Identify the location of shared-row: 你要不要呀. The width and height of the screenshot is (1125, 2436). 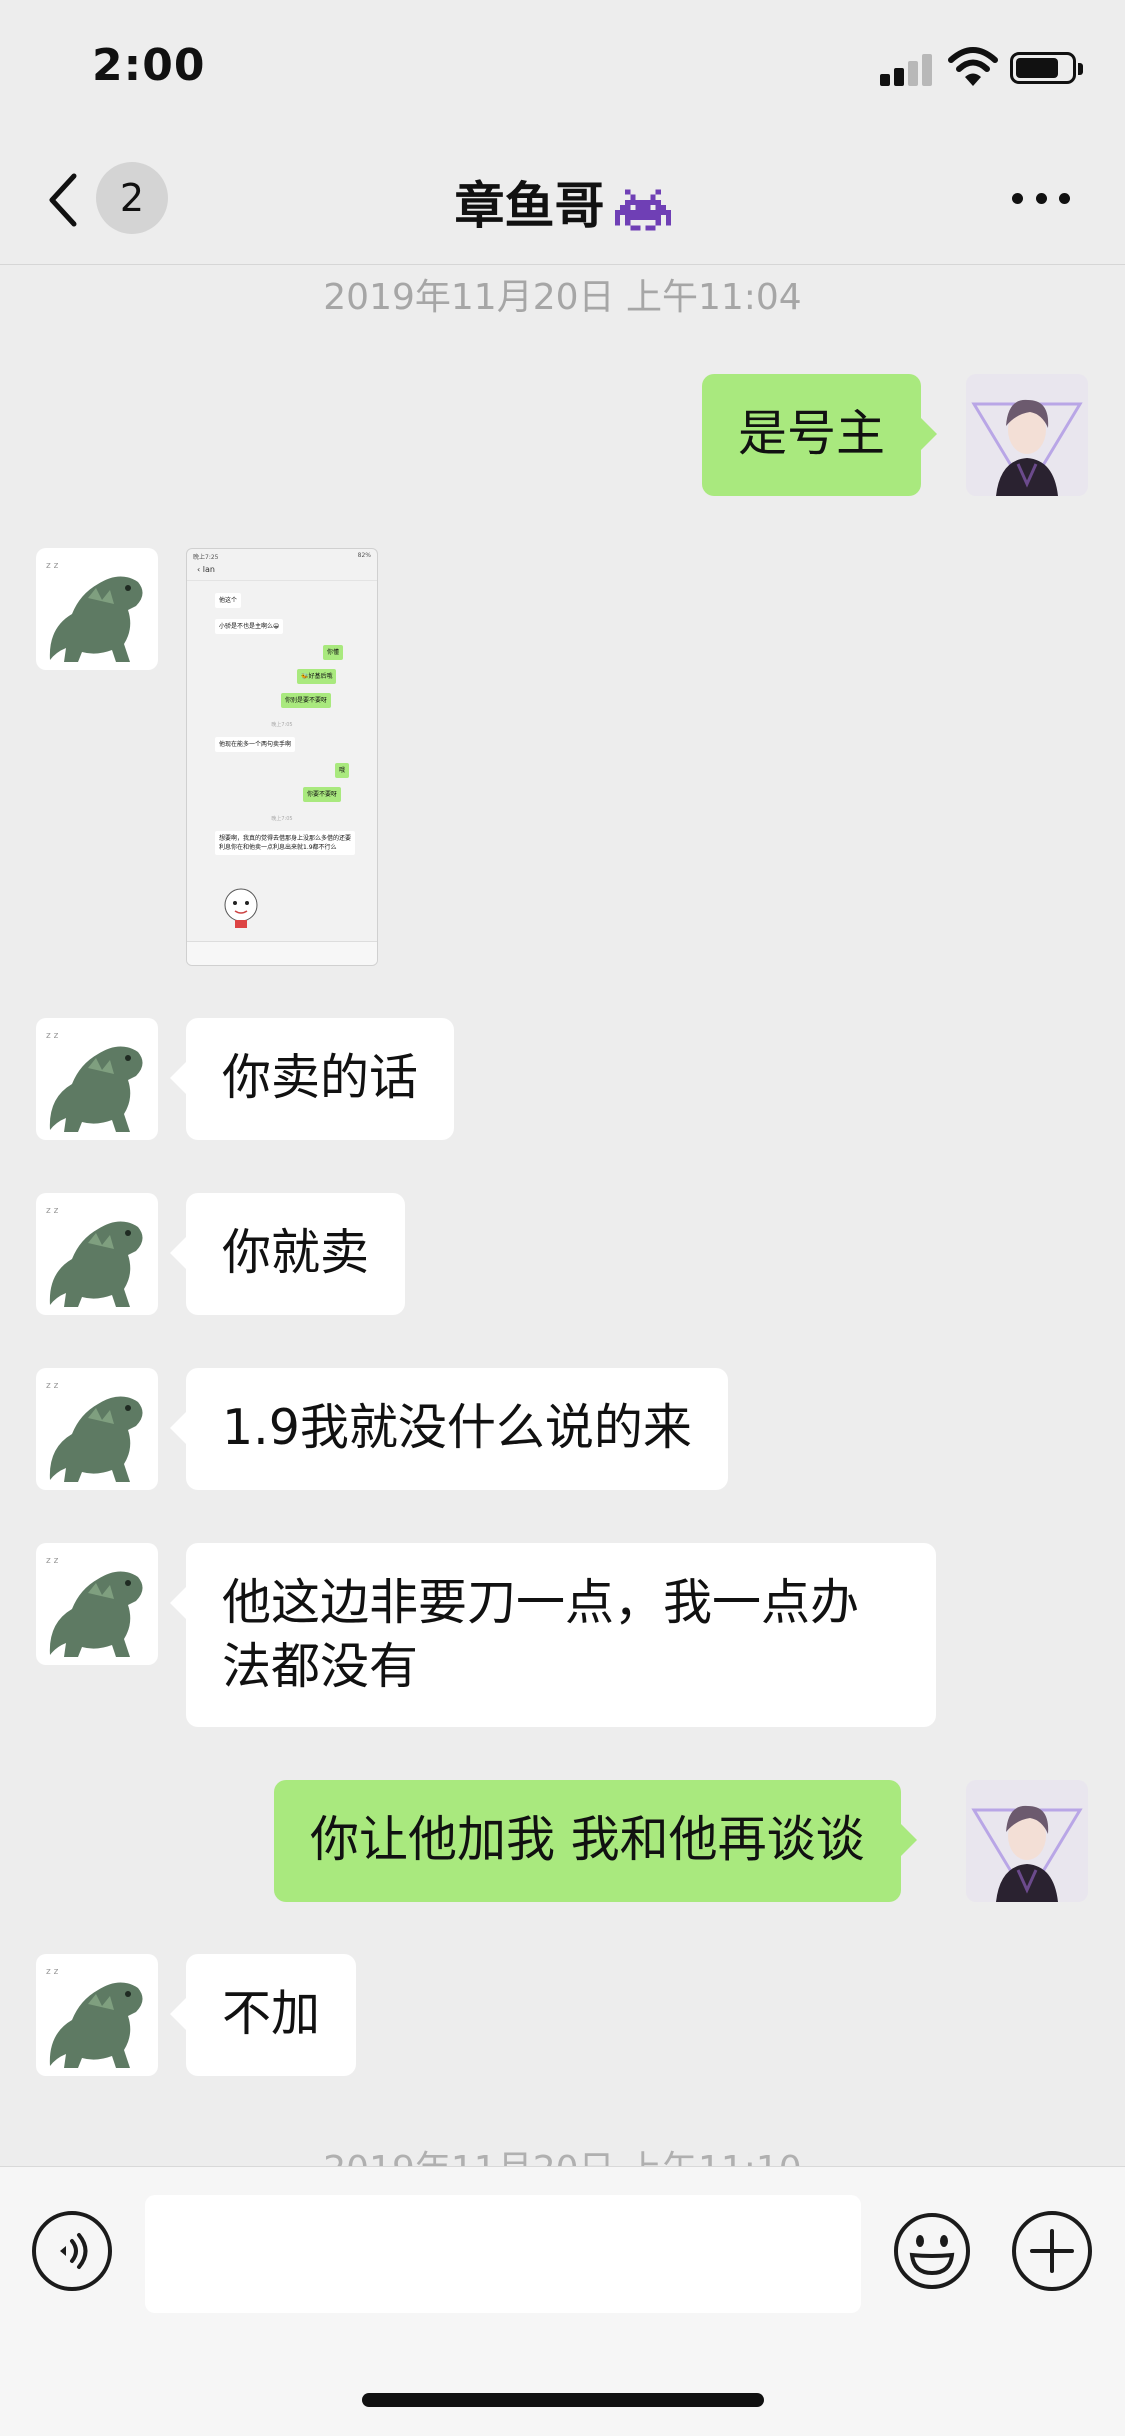
(322, 794).